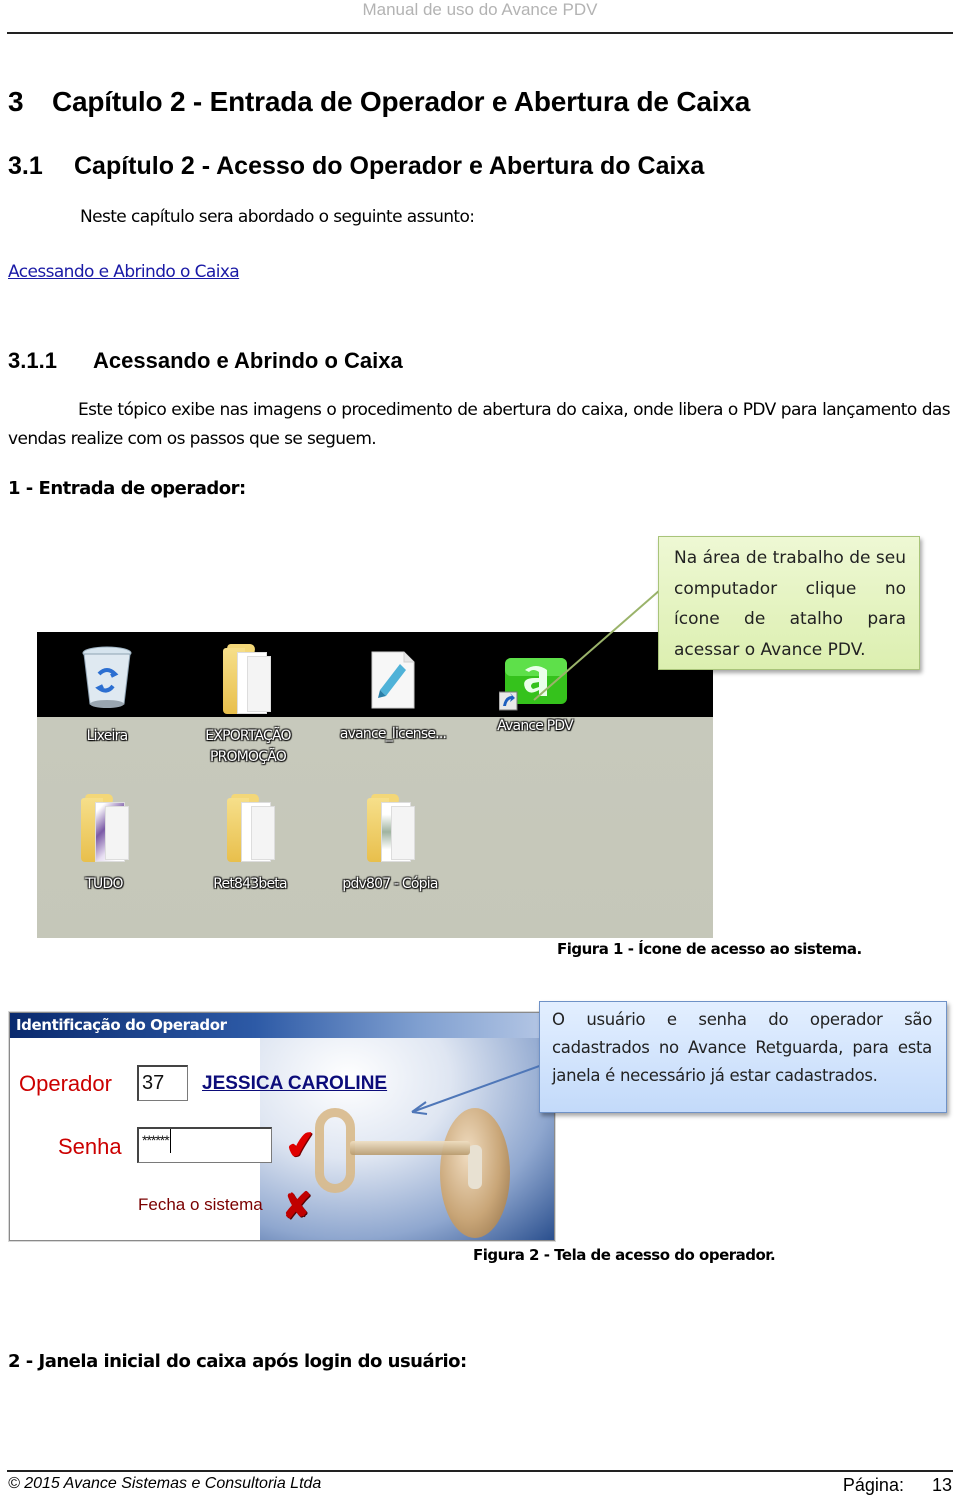 Image resolution: width=960 pixels, height=1497 pixels. I want to click on password-input: ******, so click(204, 1145).